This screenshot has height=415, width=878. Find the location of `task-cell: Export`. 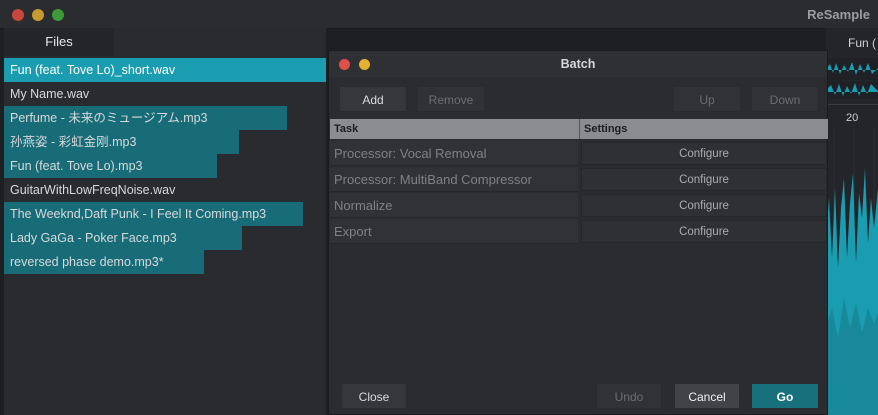

task-cell: Export is located at coordinates (454, 231).